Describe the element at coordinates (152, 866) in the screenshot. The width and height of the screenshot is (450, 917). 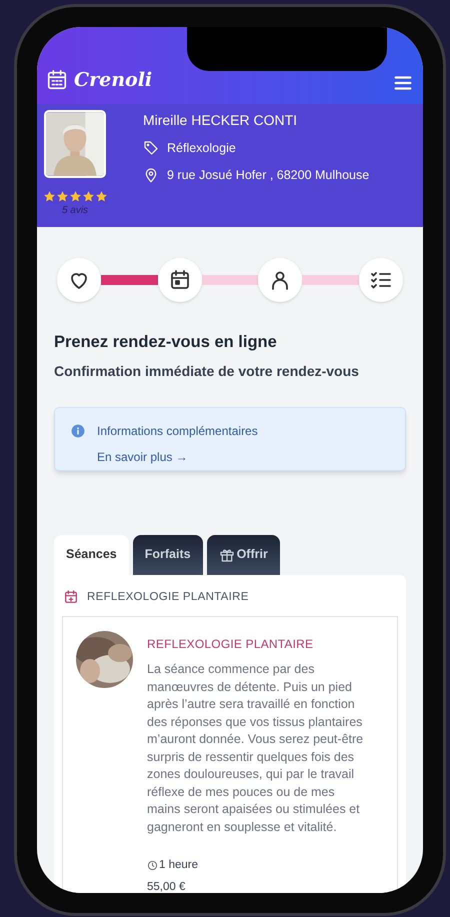
I see `clock-icon` at that location.